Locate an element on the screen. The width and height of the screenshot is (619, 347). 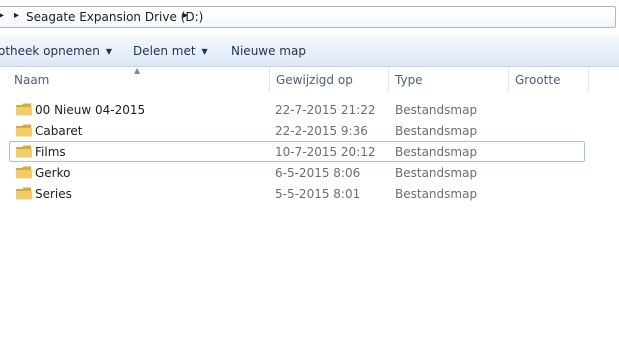
row-name: Gerko is located at coordinates (53, 173).